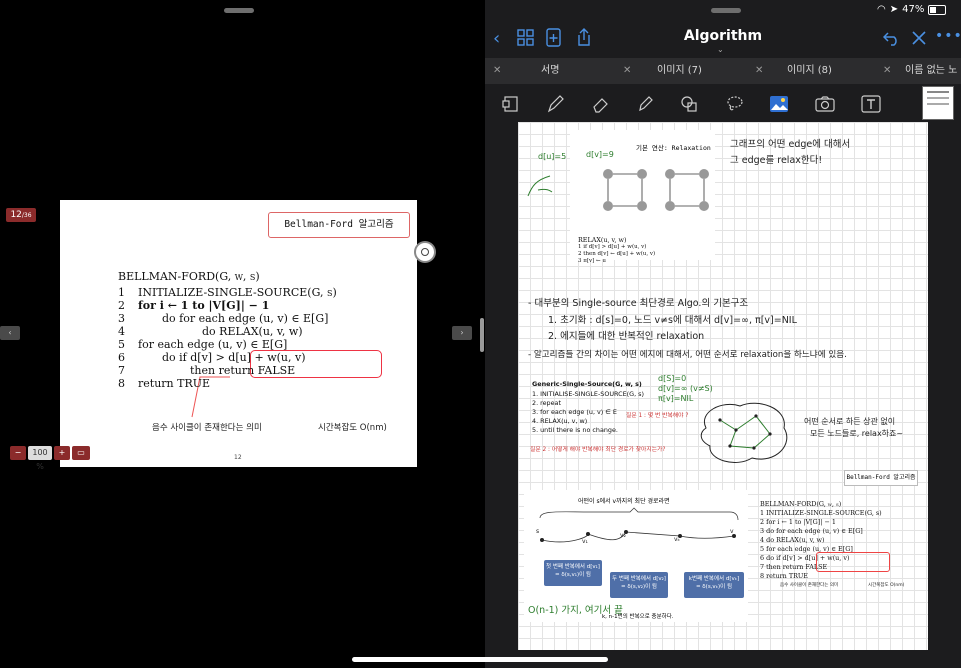  Describe the element at coordinates (560, 421) in the screenshot. I see `generic-line: 4. RELAX(u, v, w)` at that location.